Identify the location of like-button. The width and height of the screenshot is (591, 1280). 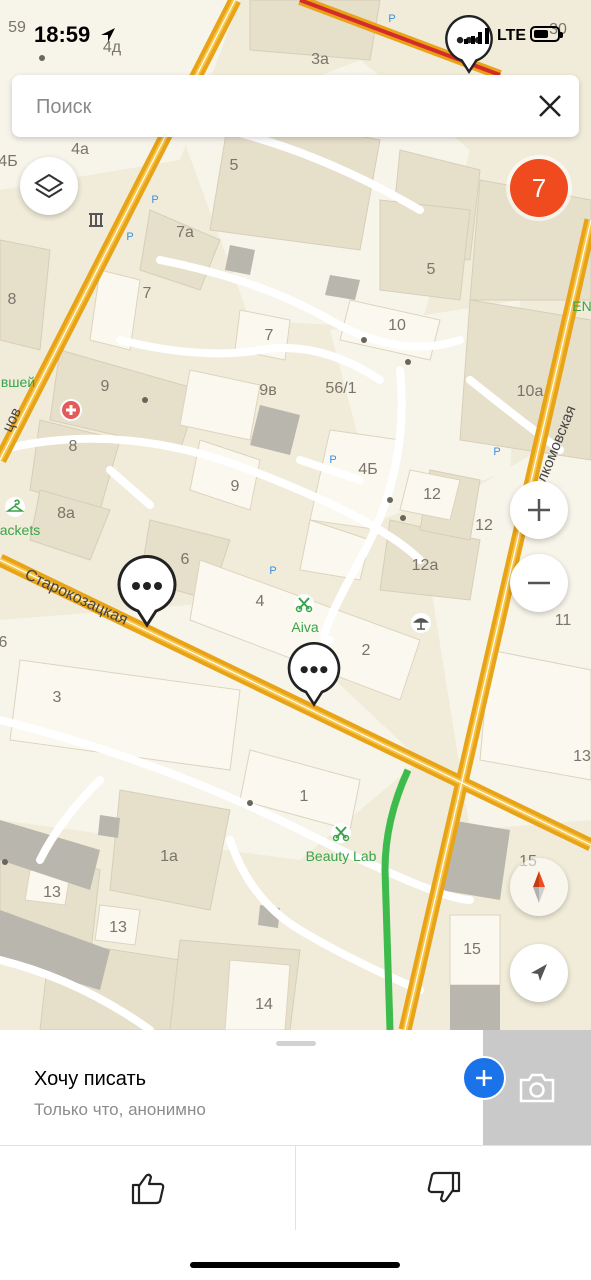
(147, 1188).